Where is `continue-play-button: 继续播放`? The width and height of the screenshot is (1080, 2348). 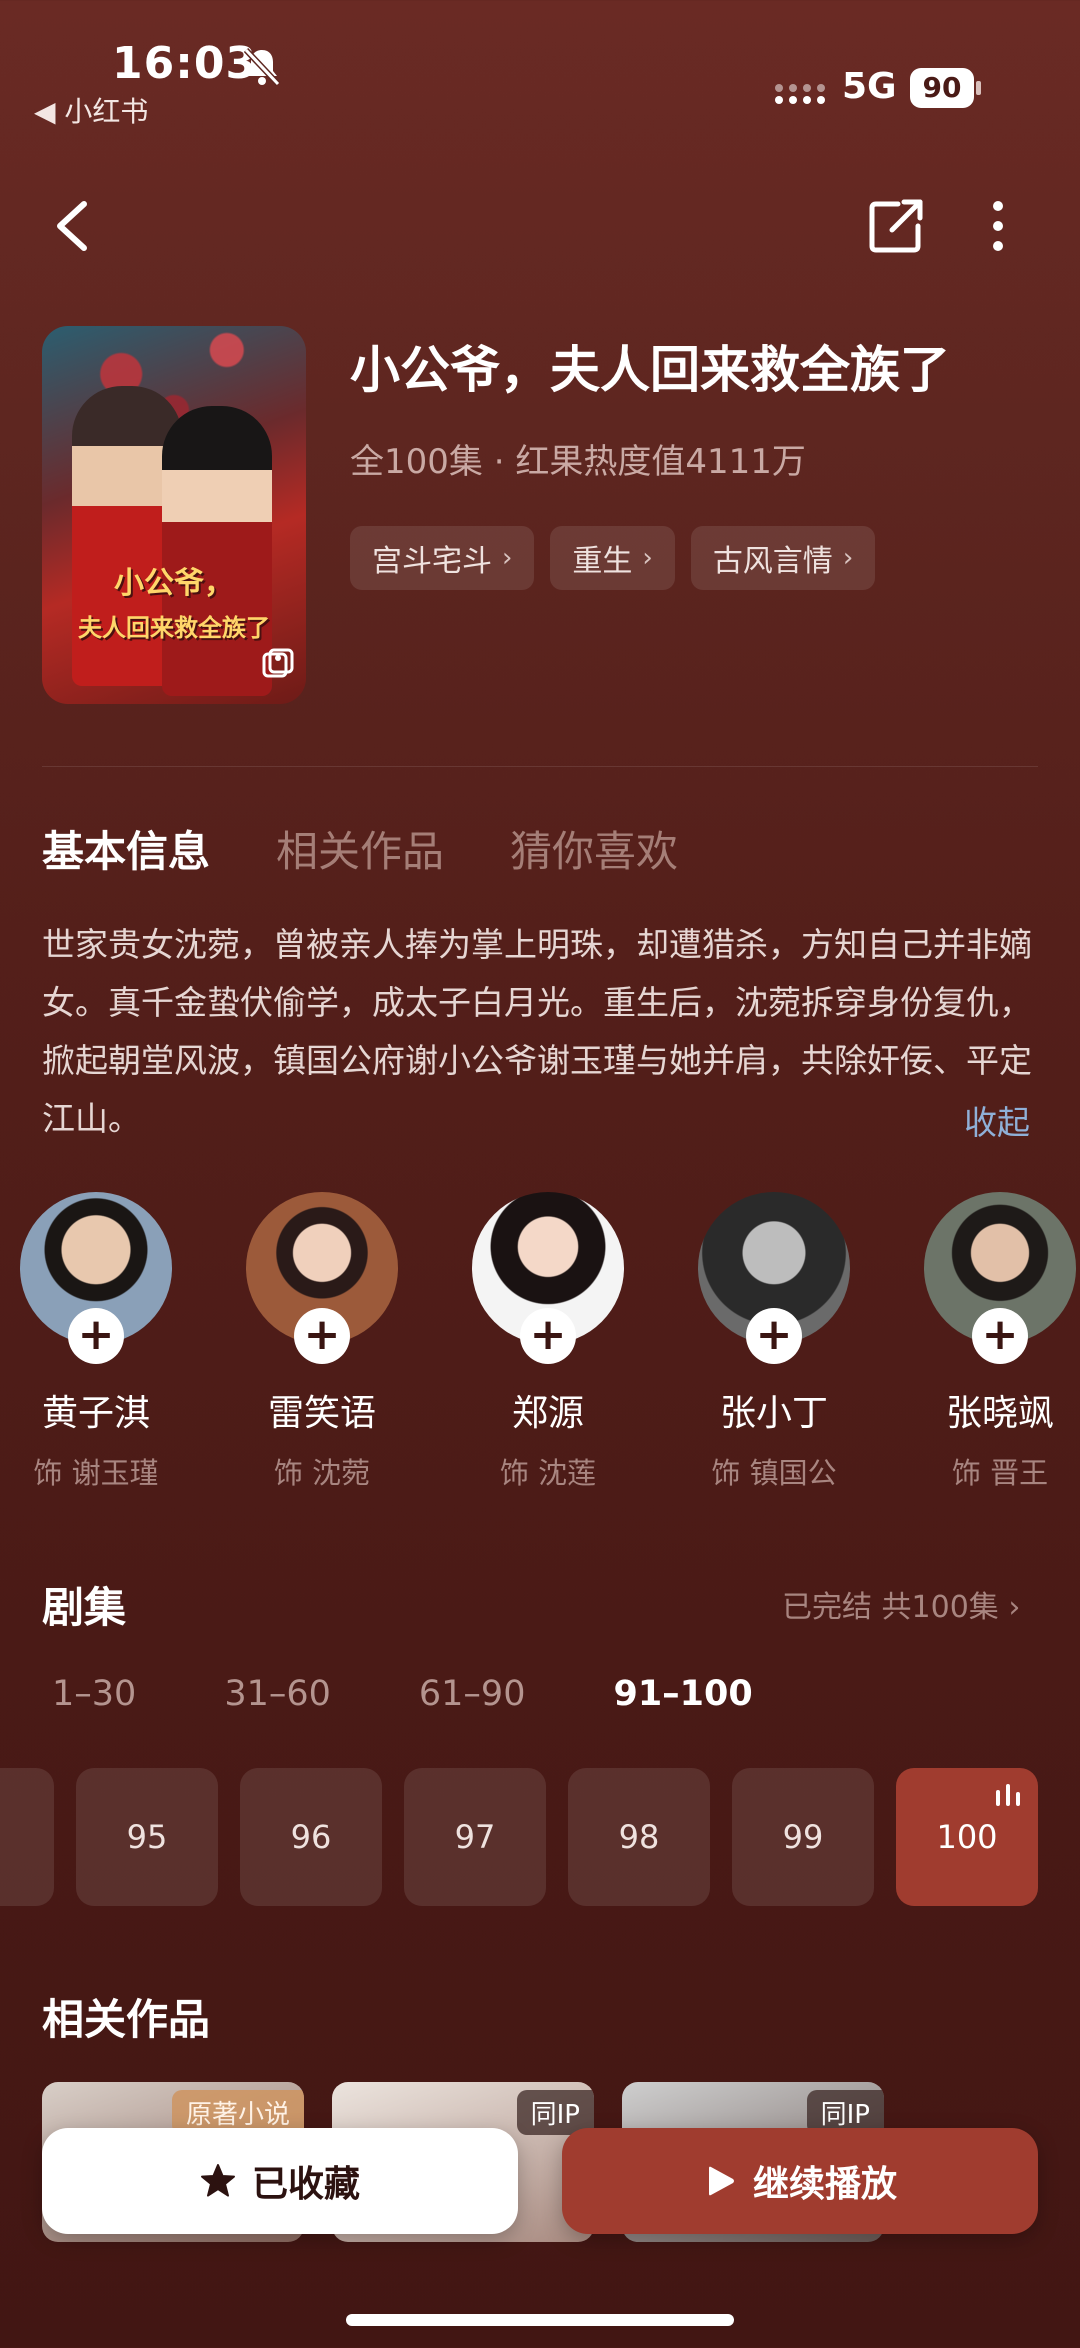
continue-play-button: 继续播放 is located at coordinates (800, 2181).